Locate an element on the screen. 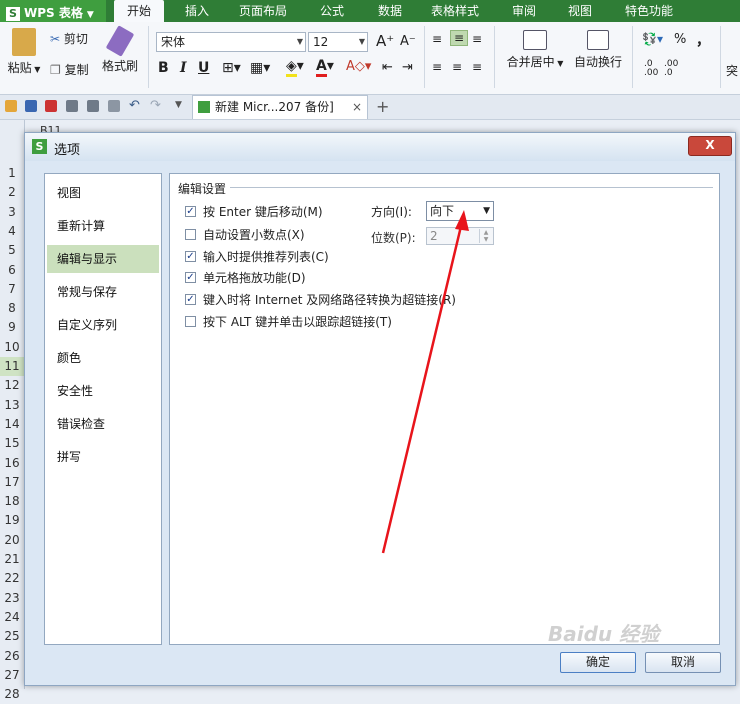 This screenshot has height=704, width=740. fill-color-button: ◈▾ is located at coordinates (295, 67).